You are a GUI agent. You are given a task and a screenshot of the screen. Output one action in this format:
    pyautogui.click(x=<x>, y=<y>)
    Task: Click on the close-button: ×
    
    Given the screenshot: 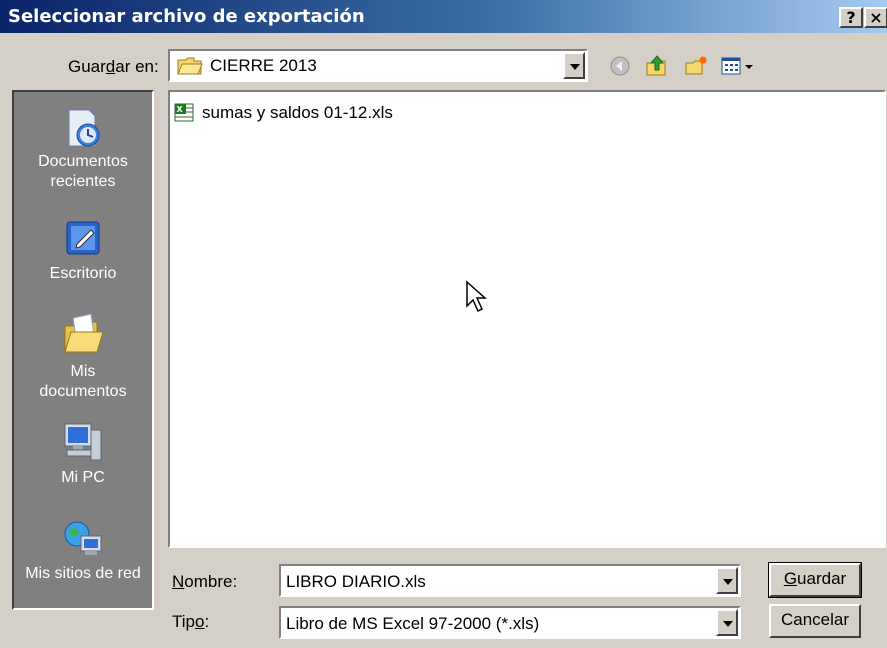 What is the action you would take?
    pyautogui.click(x=875, y=17)
    